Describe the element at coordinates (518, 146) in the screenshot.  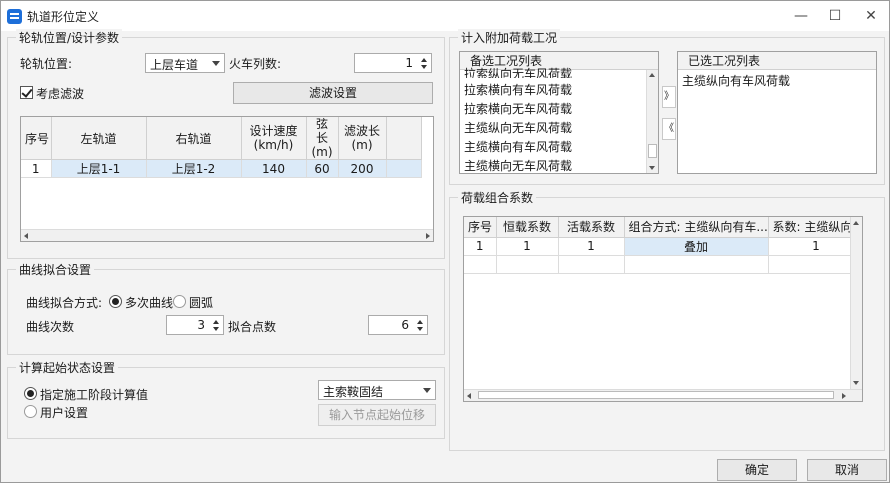
I see `list-item: 主缆横向有车风荷载` at that location.